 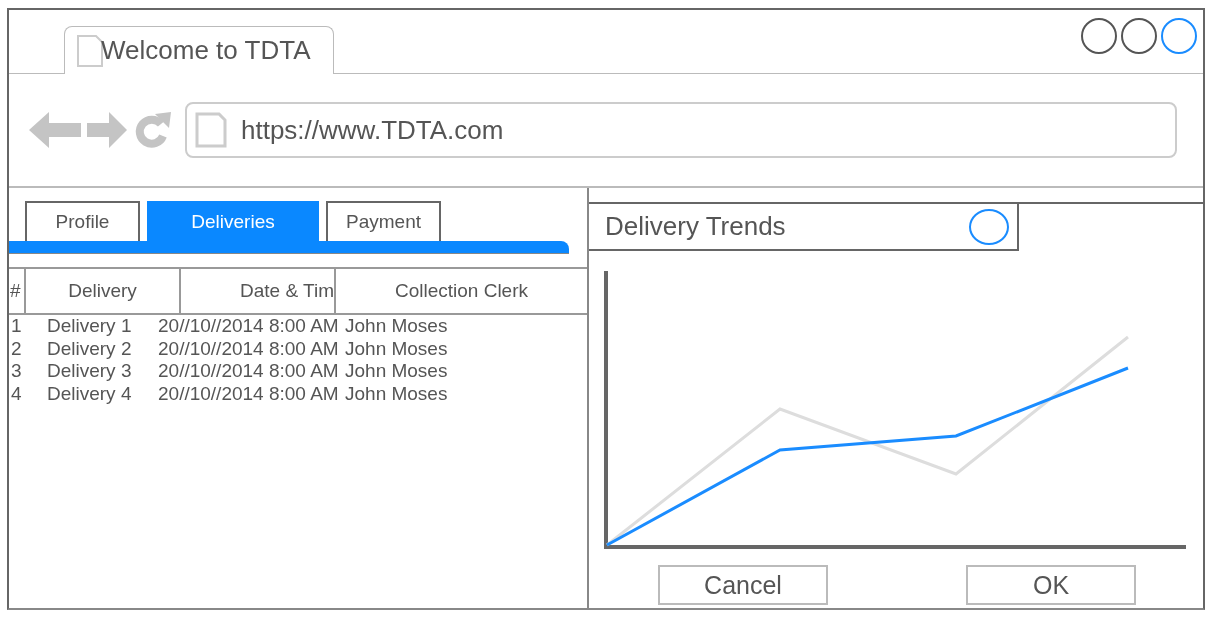 What do you see at coordinates (989, 226) in the screenshot?
I see `circle-icon` at bounding box center [989, 226].